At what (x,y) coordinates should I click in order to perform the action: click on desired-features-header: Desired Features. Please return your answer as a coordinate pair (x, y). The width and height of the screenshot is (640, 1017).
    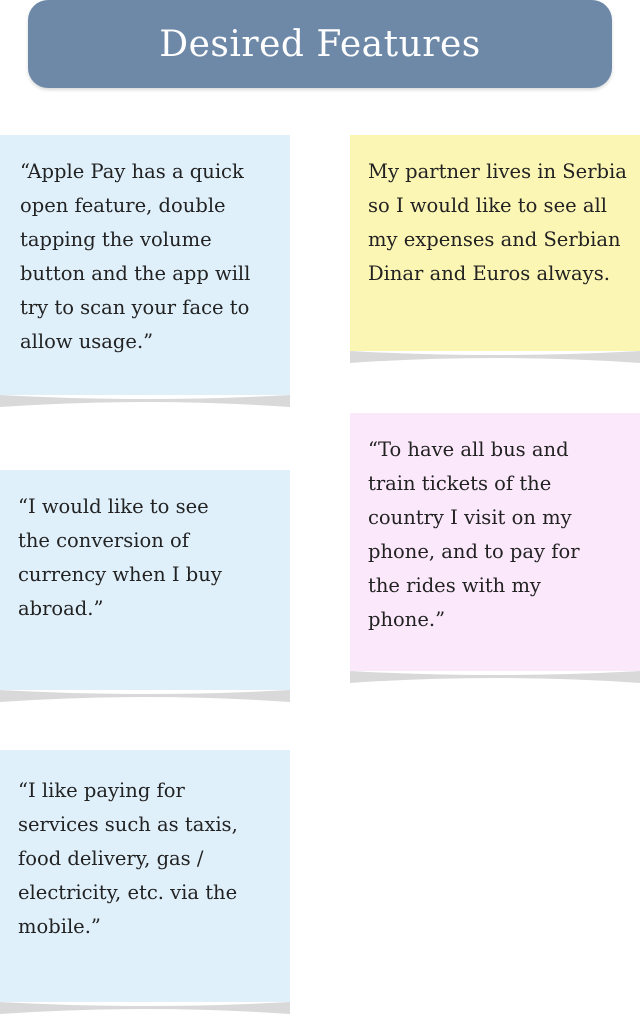
    Looking at the image, I should click on (320, 44).